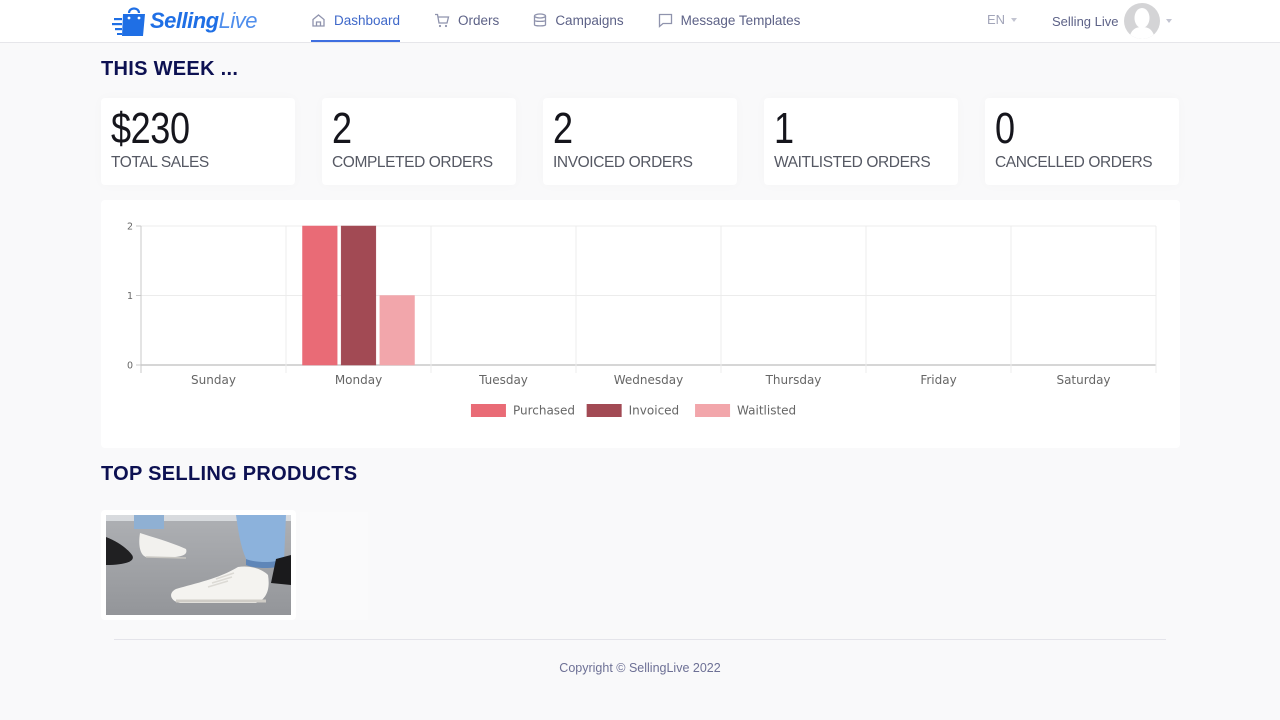  Describe the element at coordinates (589, 20) in the screenshot. I see `nav-label: Campaigns` at that location.